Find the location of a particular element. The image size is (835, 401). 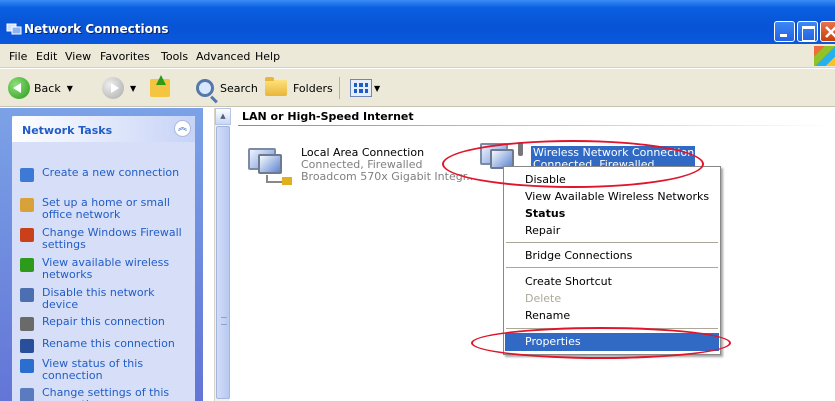

properties-highlight-ellipse is located at coordinates (601, 343).